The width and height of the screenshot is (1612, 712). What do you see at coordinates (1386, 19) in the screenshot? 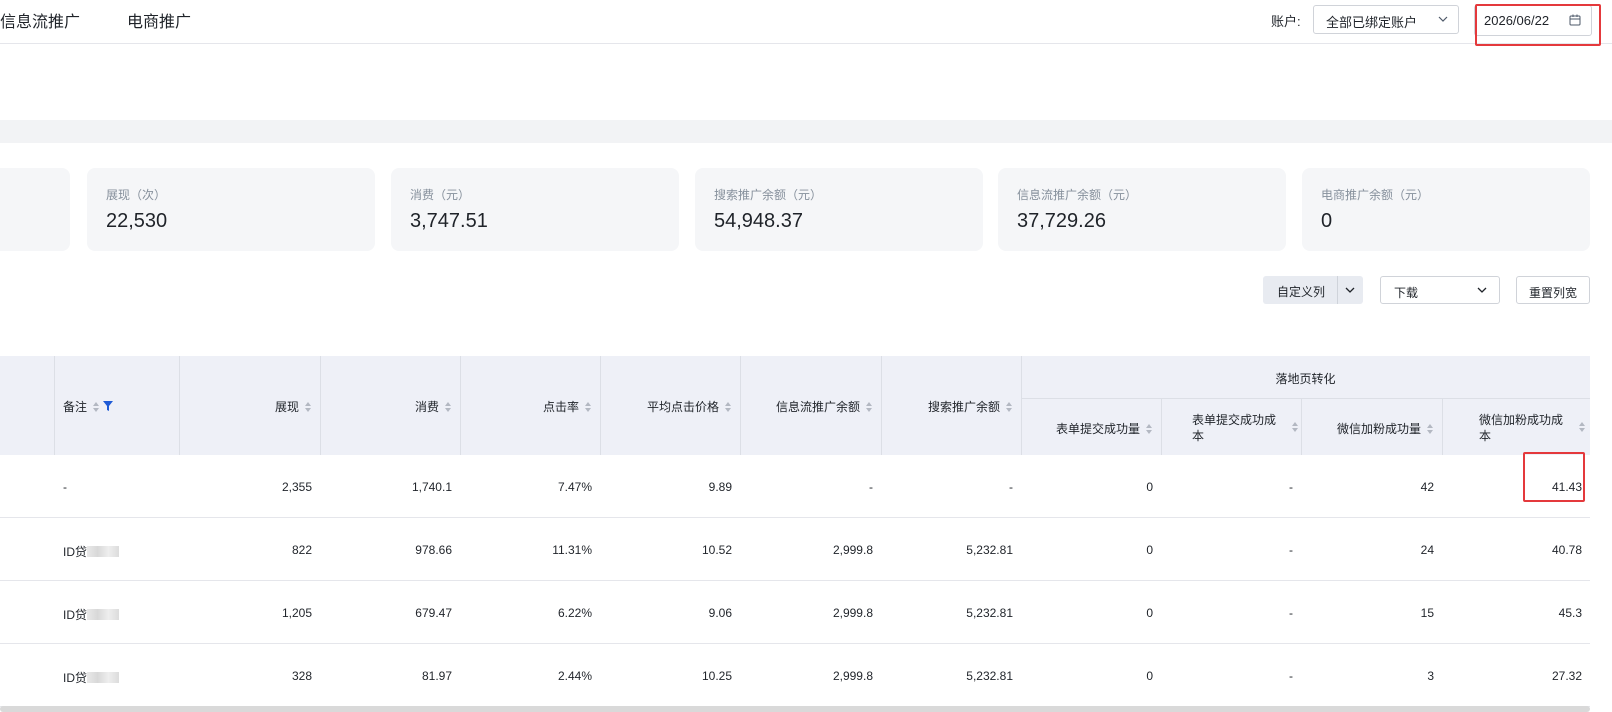
I see `account-select: 全部已绑定账户` at bounding box center [1386, 19].